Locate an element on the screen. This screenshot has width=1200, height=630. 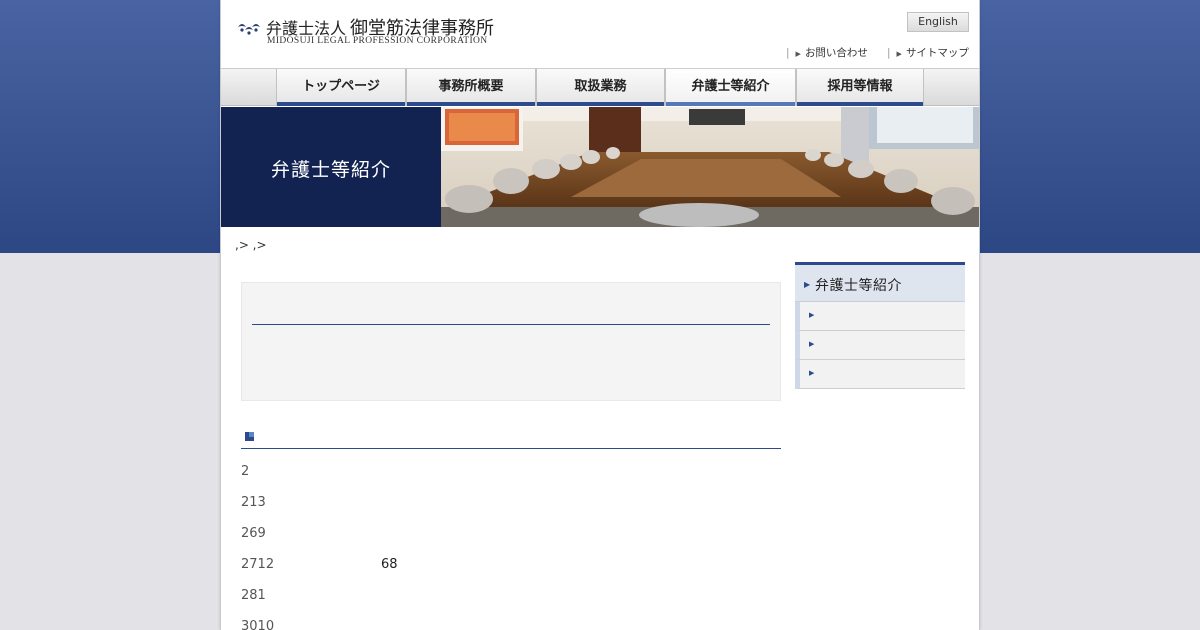
history-year: 2712 is located at coordinates (258, 564).